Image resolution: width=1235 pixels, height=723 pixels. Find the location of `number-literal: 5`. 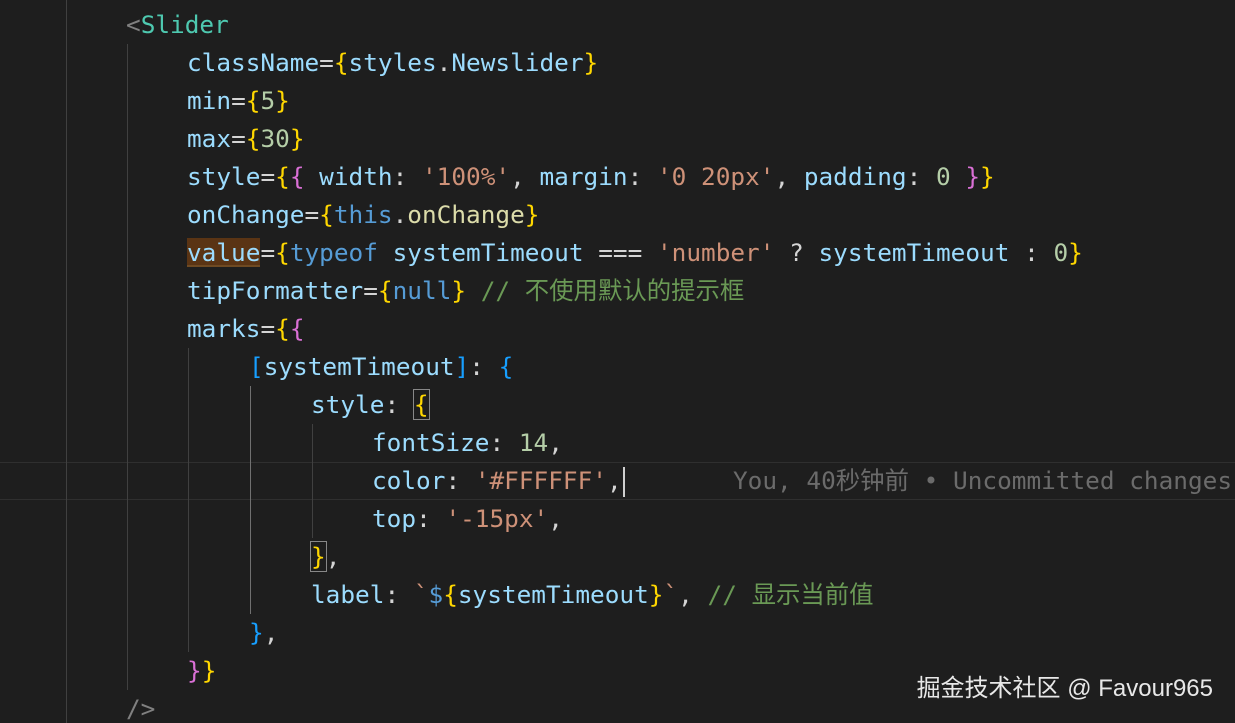

number-literal: 5 is located at coordinates (268, 100).